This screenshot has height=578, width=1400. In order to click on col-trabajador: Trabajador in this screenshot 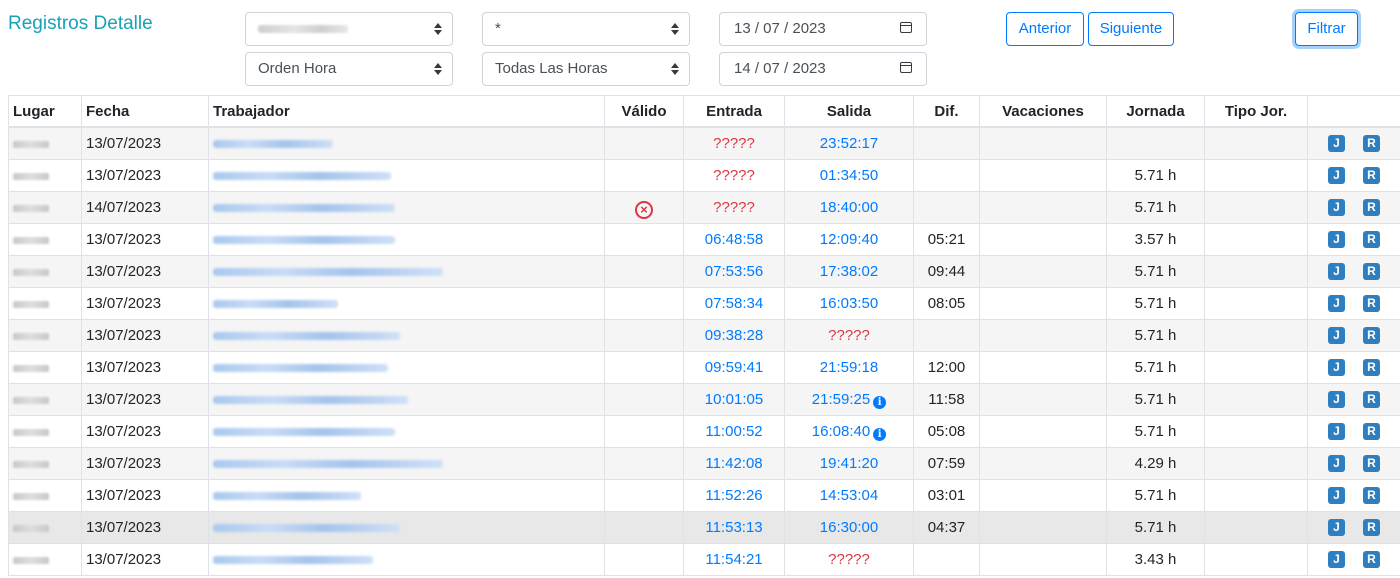, I will do `click(406, 111)`.